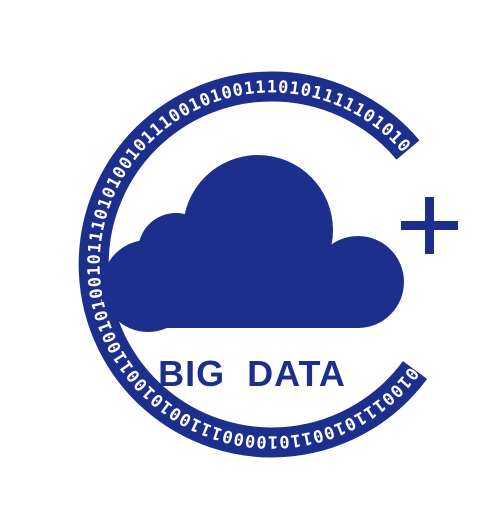 Image resolution: width=487 pixels, height=513 pixels. Describe the element at coordinates (429, 225) in the screenshot. I see `plus-icon` at that location.